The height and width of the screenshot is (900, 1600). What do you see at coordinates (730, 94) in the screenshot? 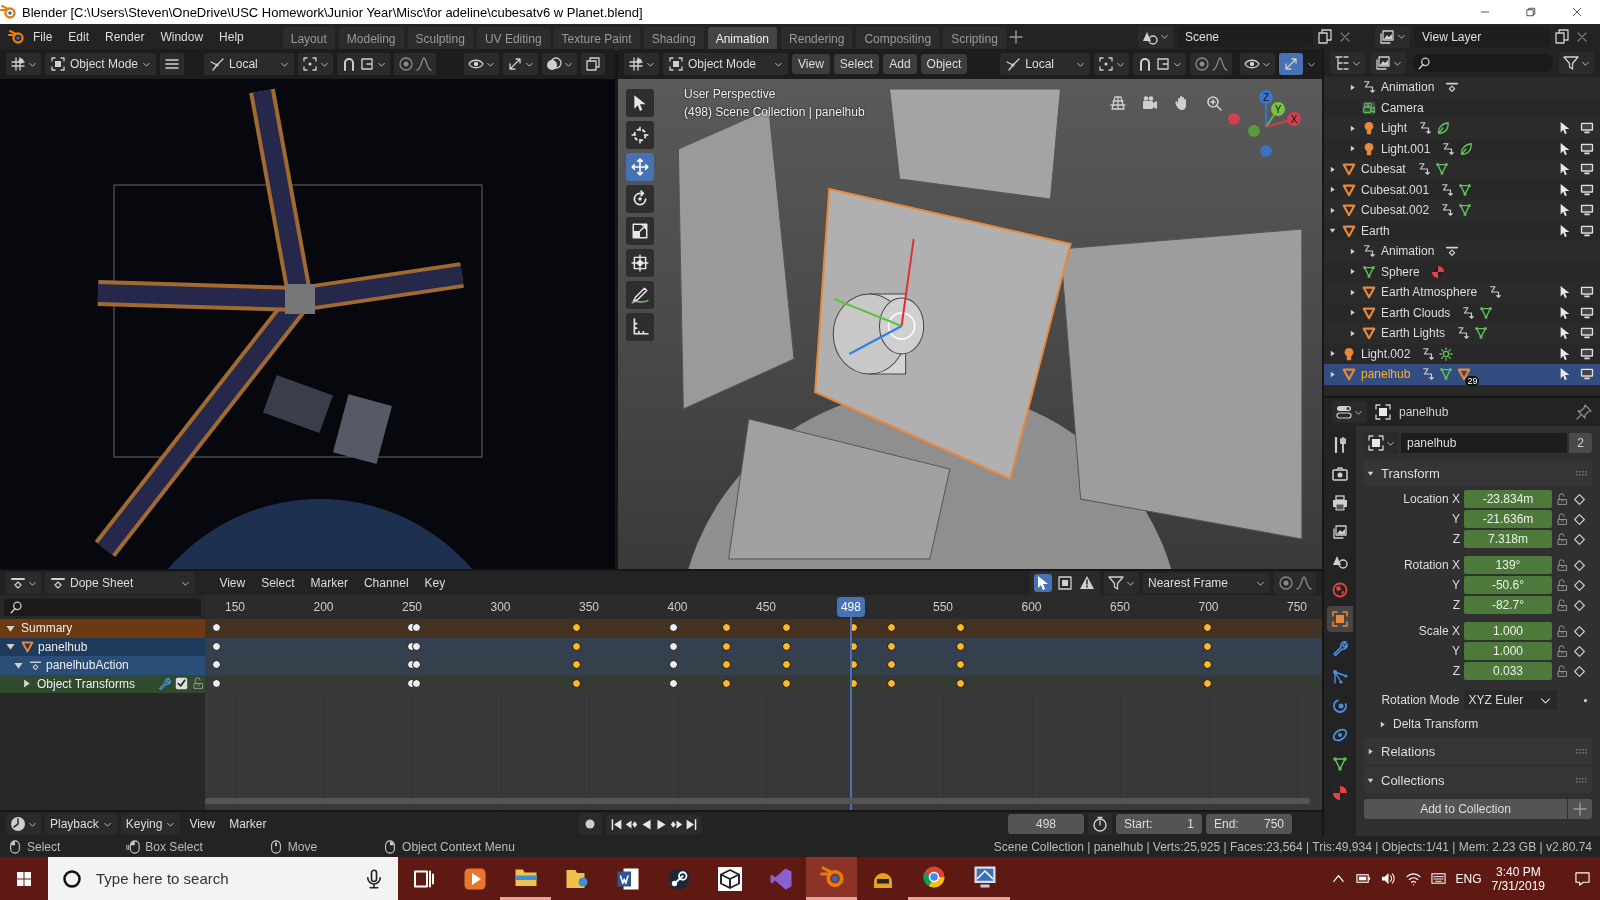
I see `view-name: User Perspective` at bounding box center [730, 94].